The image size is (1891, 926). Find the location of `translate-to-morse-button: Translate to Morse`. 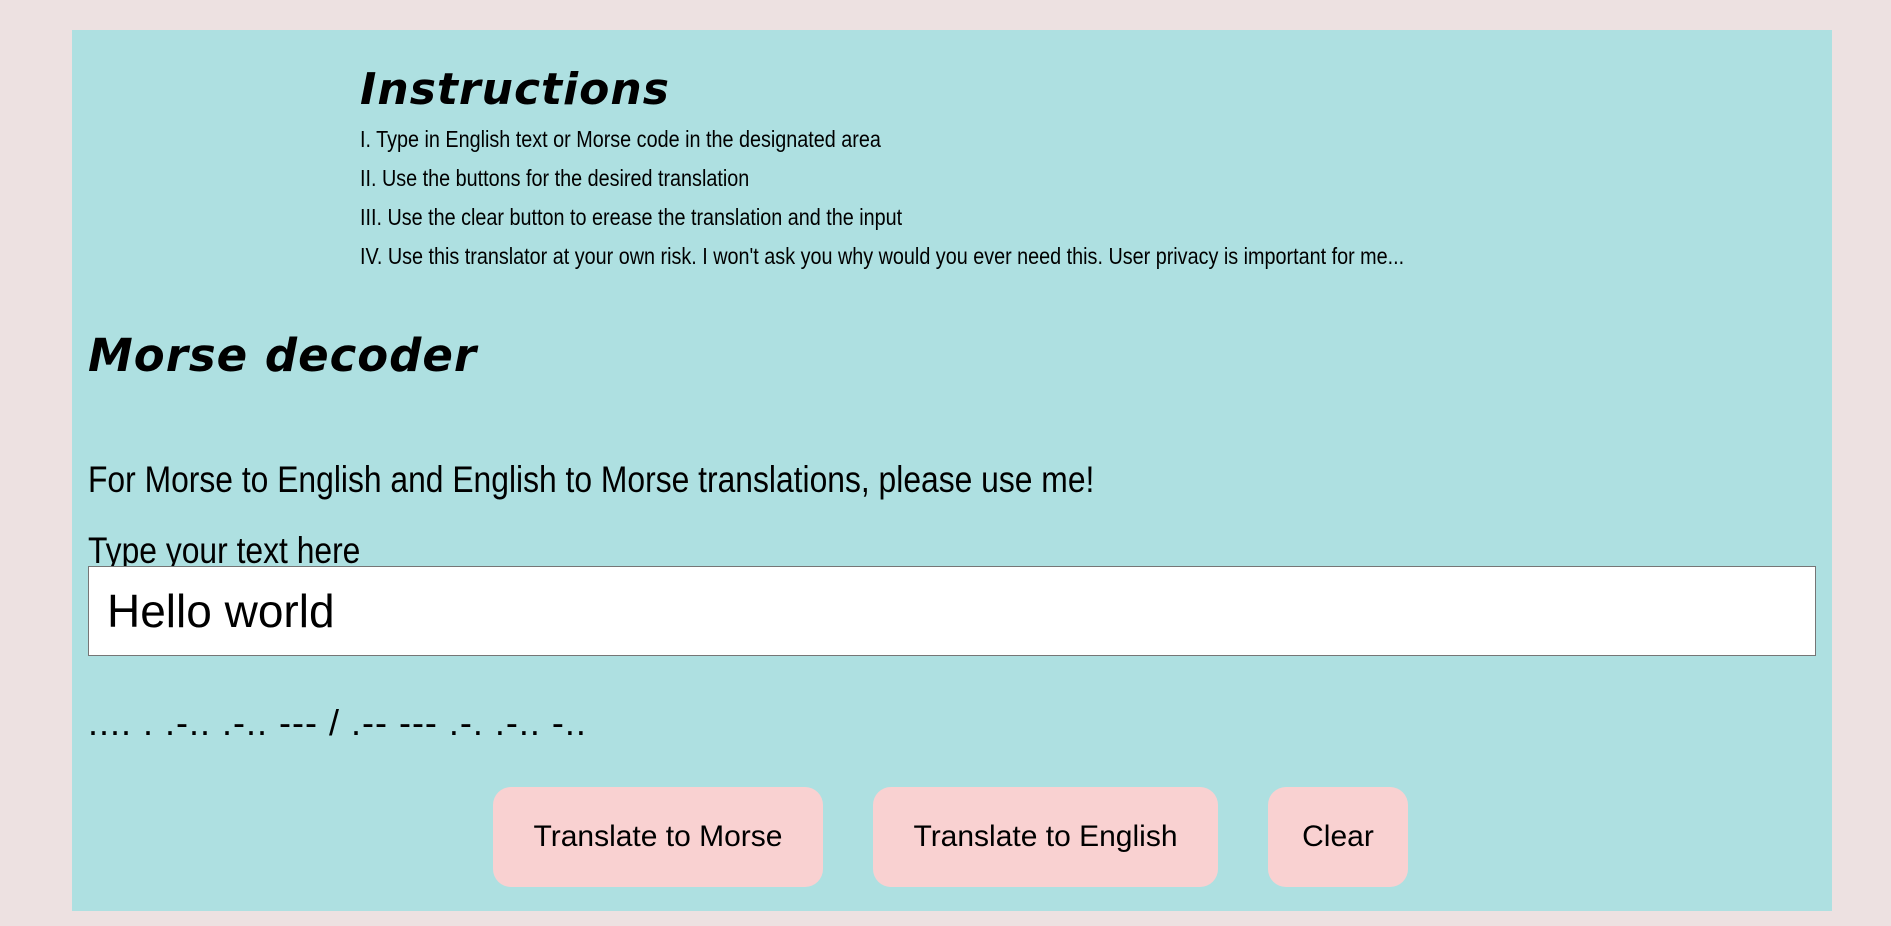

translate-to-morse-button: Translate to Morse is located at coordinates (658, 837).